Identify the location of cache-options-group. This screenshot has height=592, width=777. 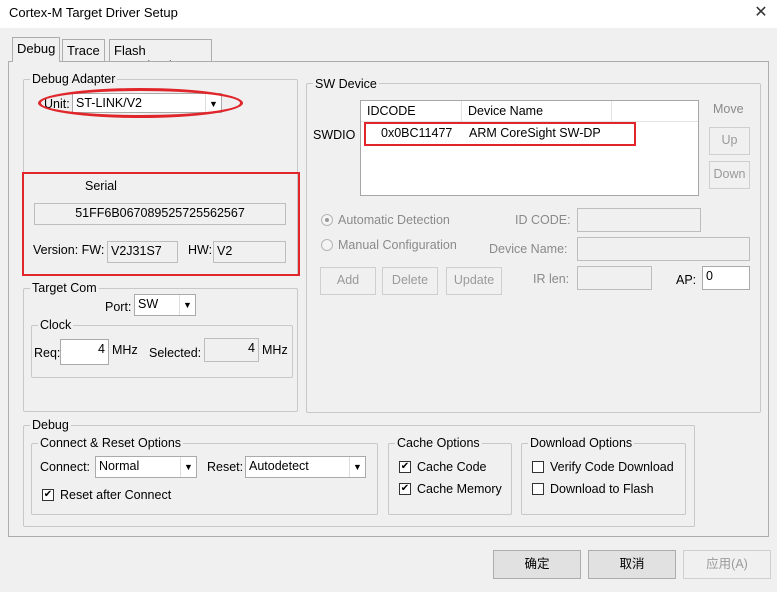
(450, 479).